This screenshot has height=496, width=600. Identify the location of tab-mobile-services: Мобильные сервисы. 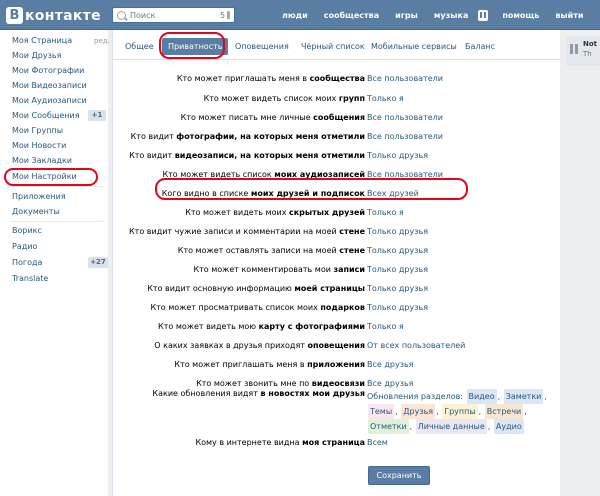
(414, 46).